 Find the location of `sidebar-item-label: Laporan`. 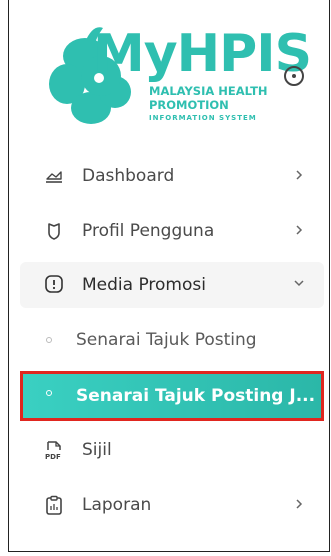

sidebar-item-label: Laporan is located at coordinates (117, 505).